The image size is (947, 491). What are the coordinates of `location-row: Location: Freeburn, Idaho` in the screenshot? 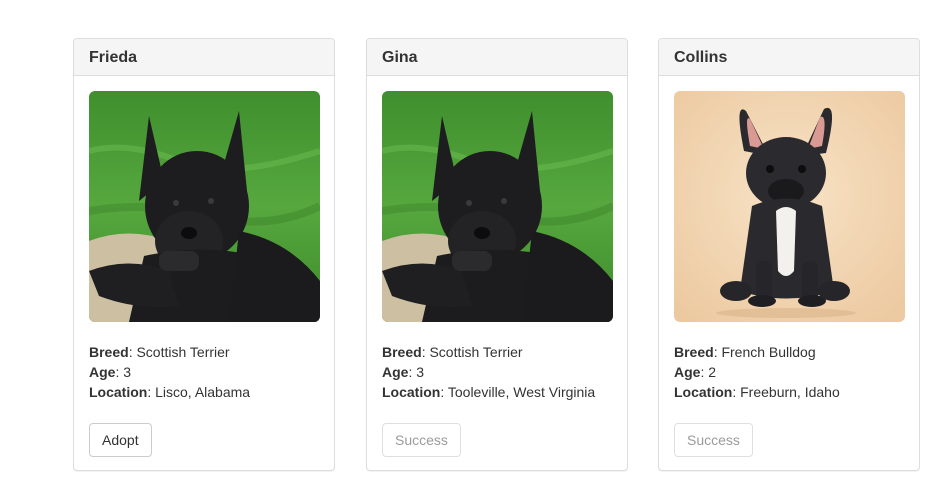 It's located at (757, 392).